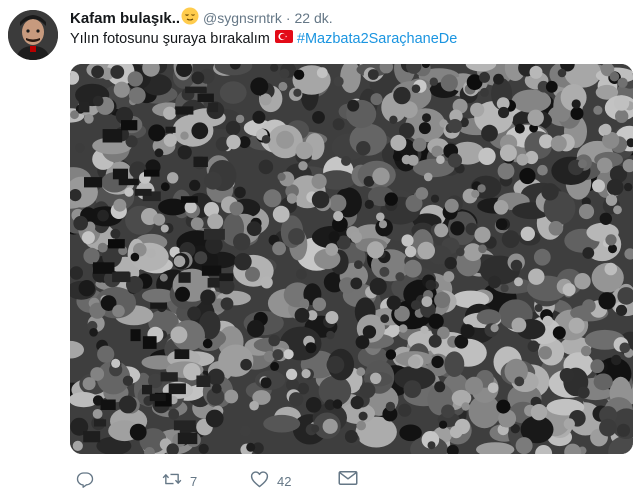 Image resolution: width=640 pixels, height=498 pixels. Describe the element at coordinates (283, 38) in the screenshot. I see `turkey-flag-icon` at that location.